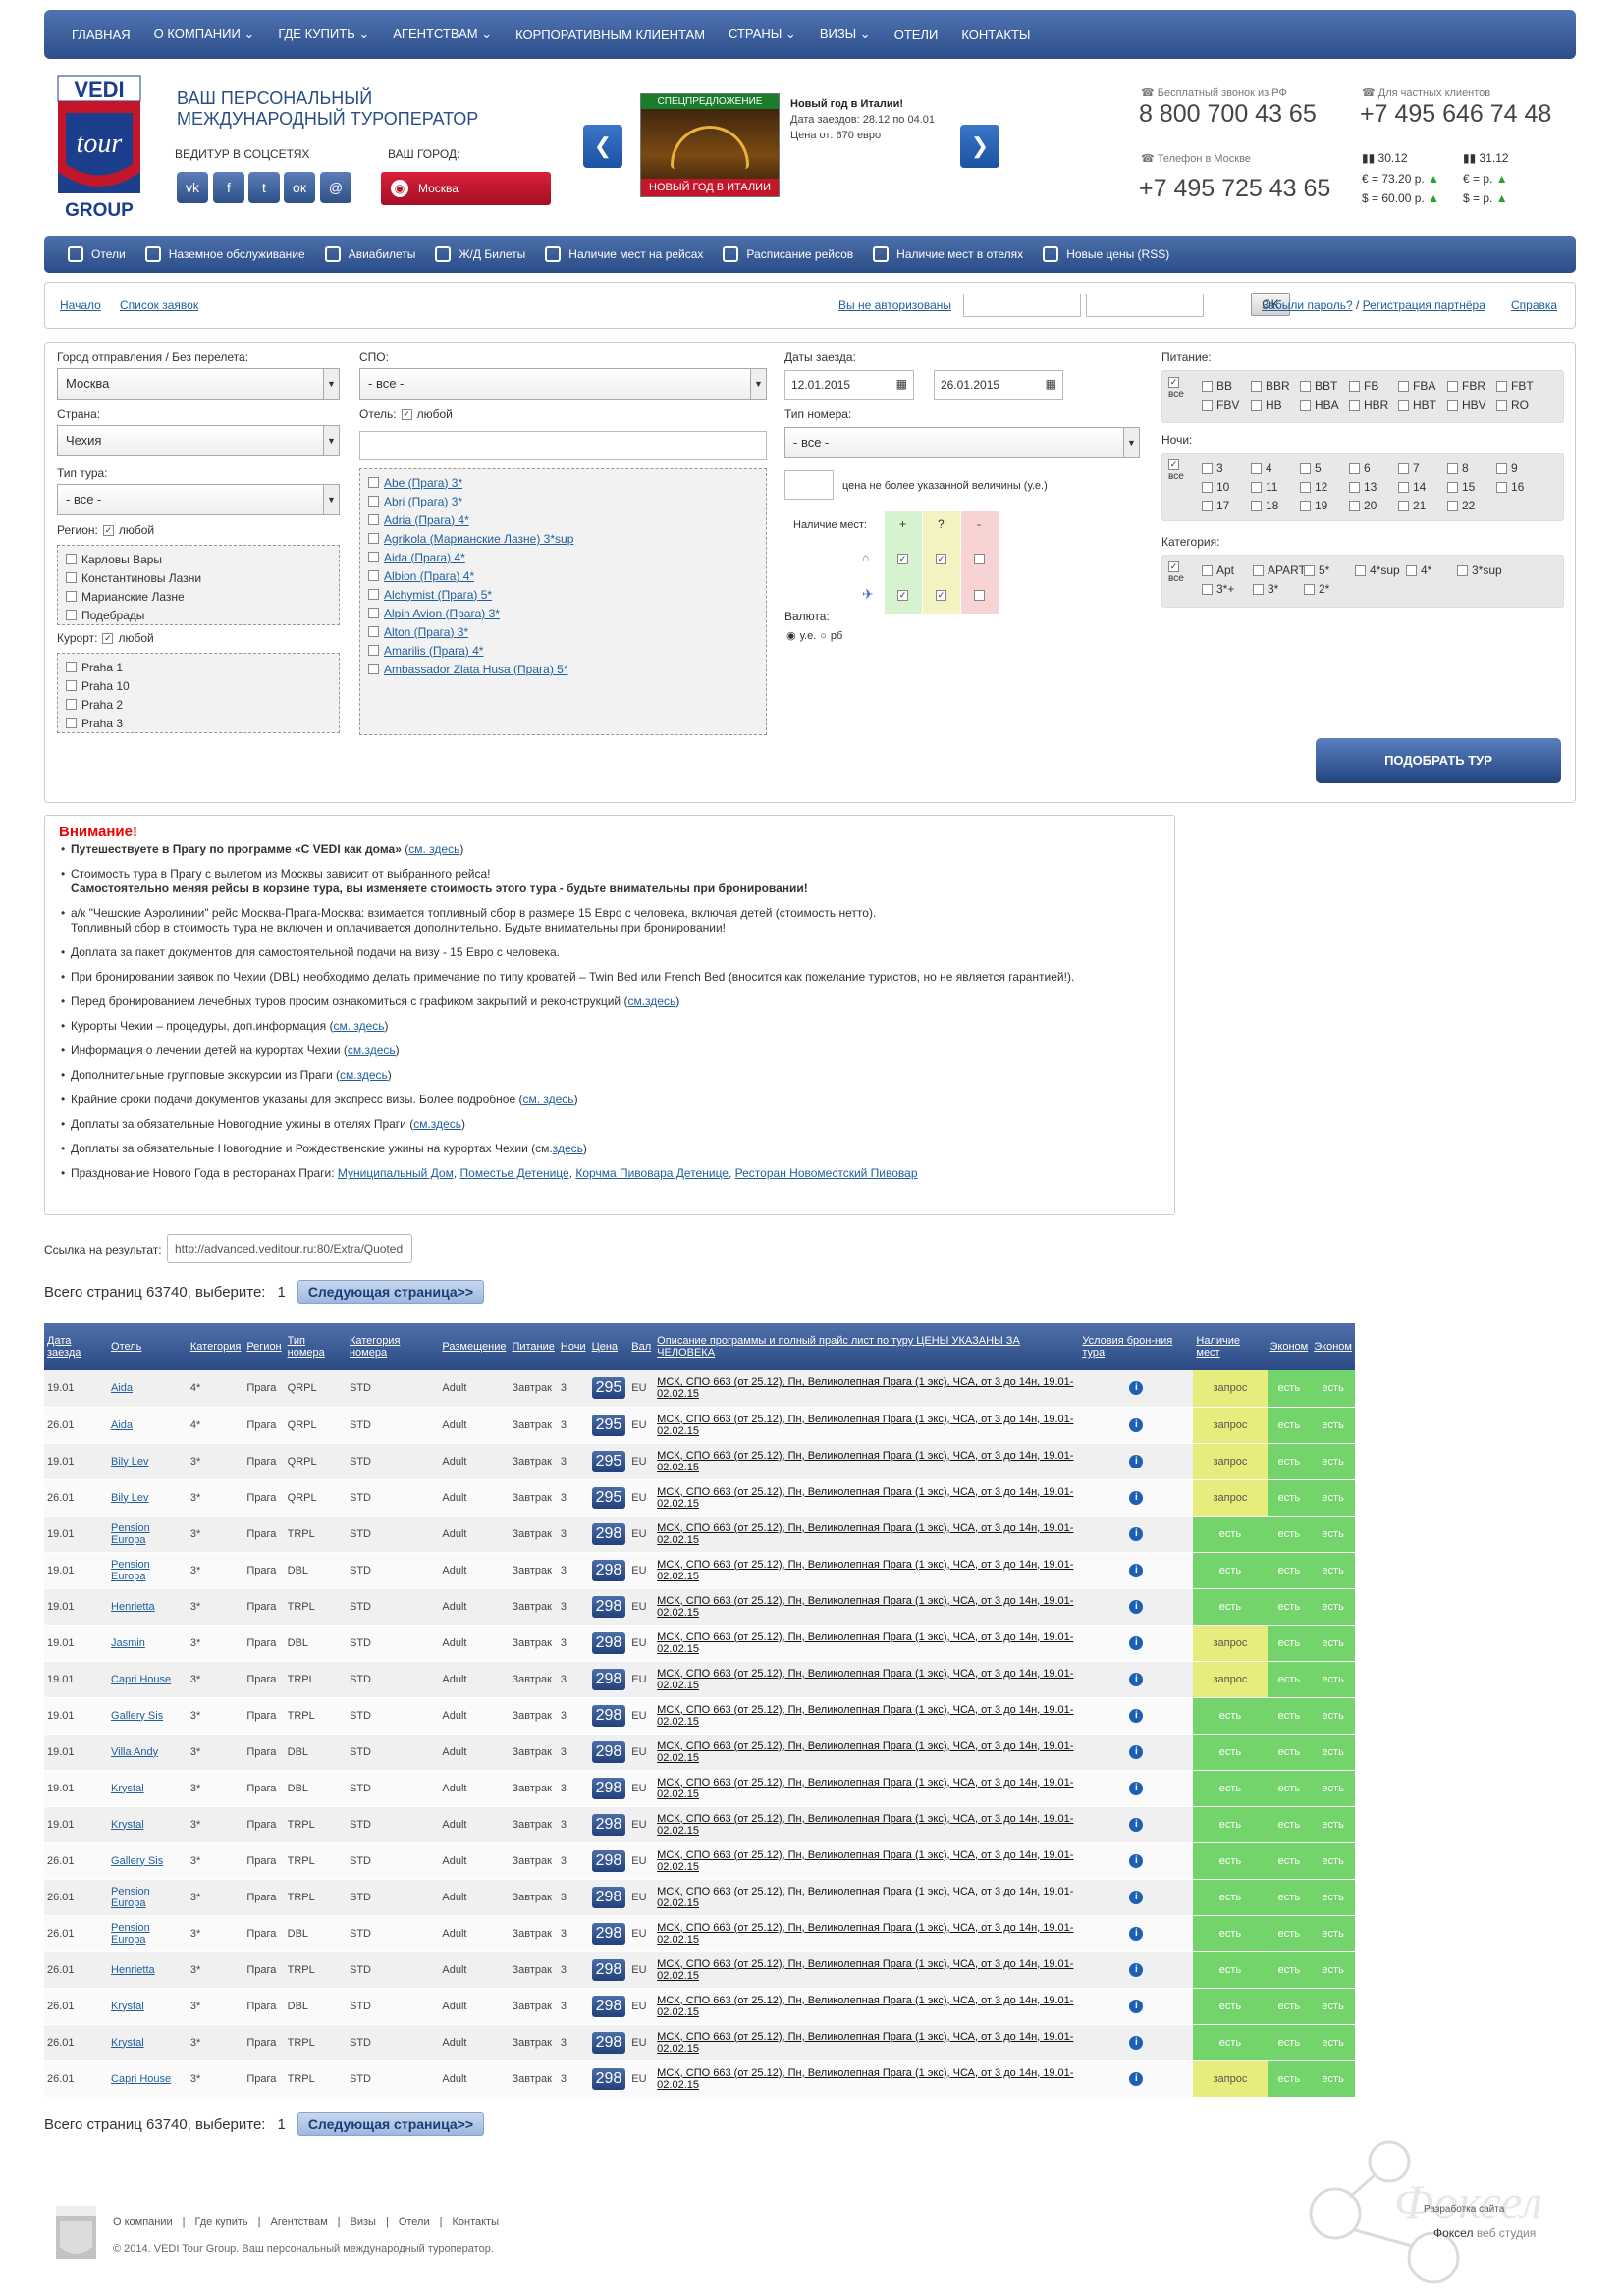 The width and height of the screenshot is (1620, 2296). What do you see at coordinates (1051, 384) in the screenshot?
I see `calendar-icon: ▦` at bounding box center [1051, 384].